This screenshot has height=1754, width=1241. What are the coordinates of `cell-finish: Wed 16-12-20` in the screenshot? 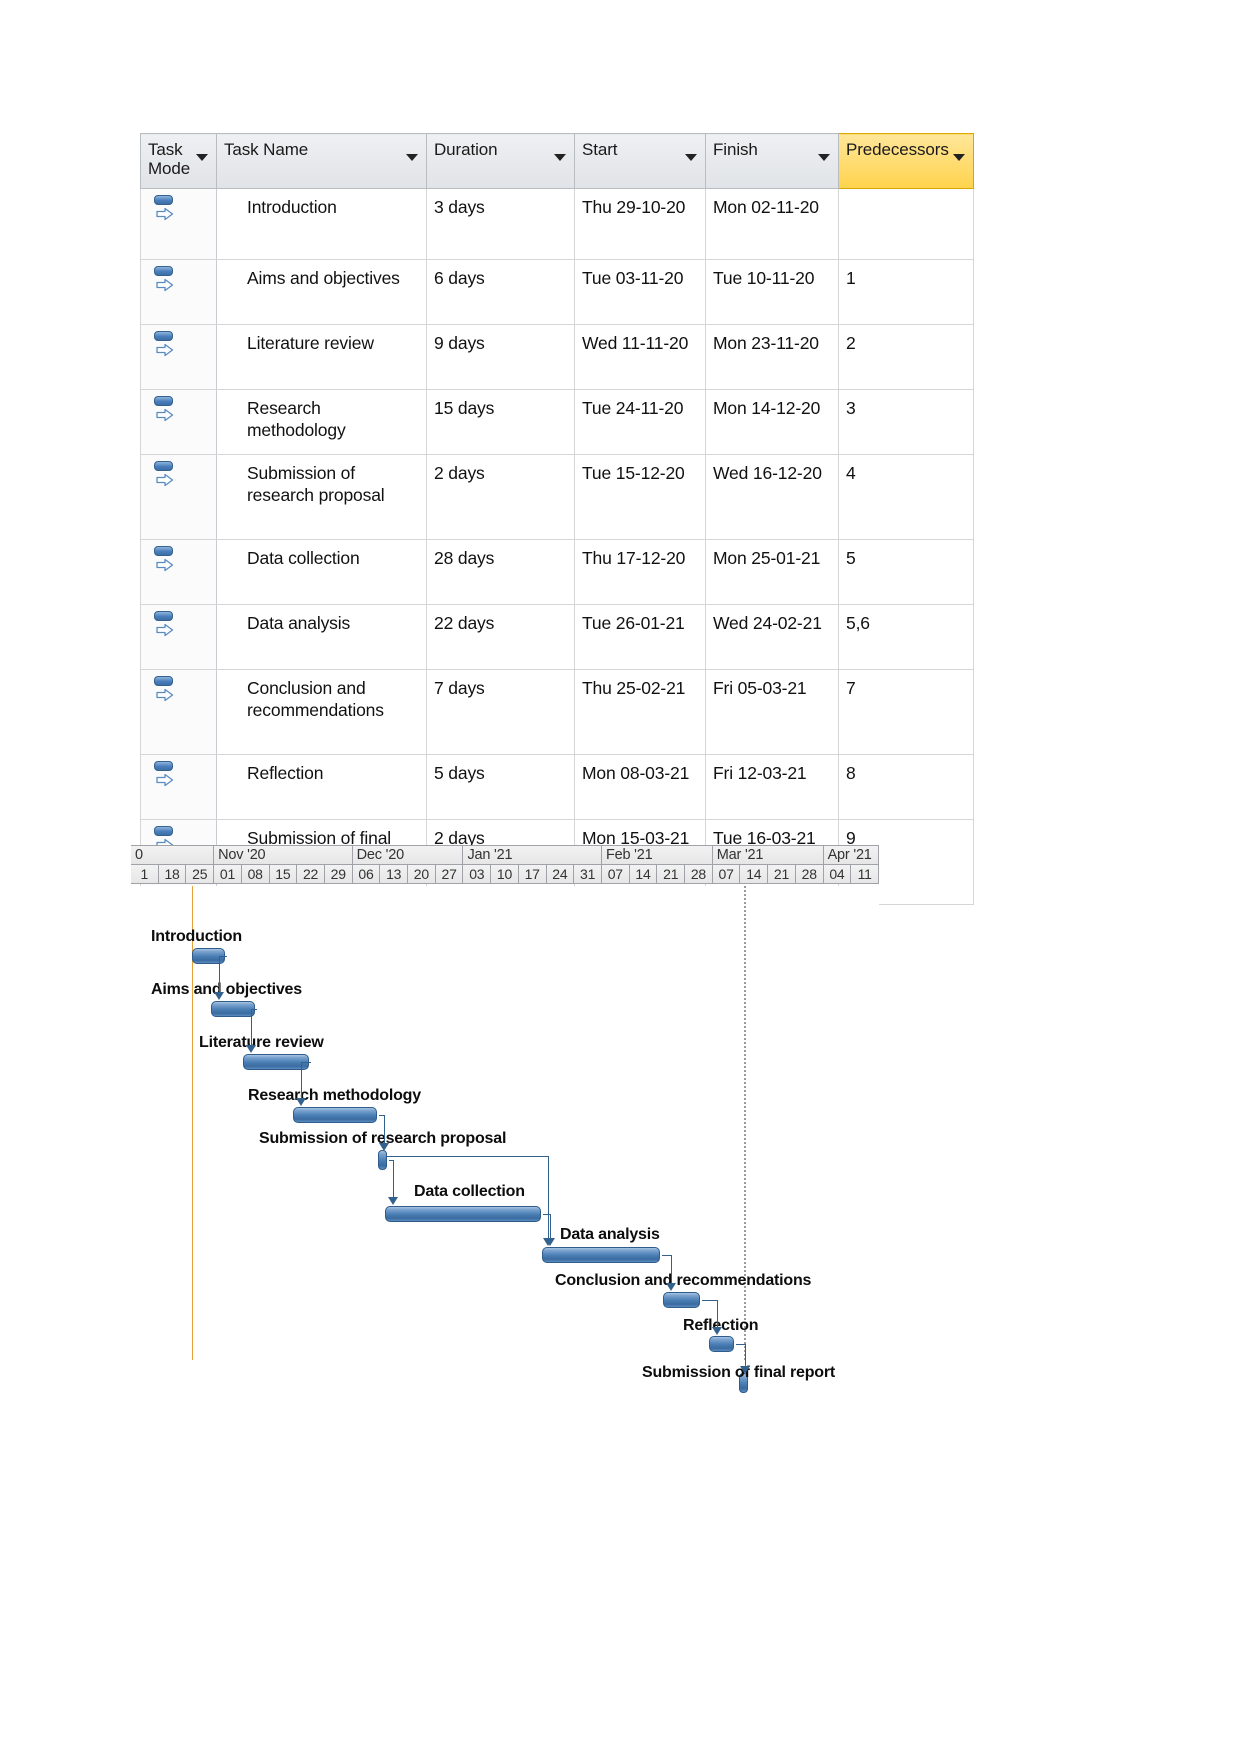 It's located at (772, 497).